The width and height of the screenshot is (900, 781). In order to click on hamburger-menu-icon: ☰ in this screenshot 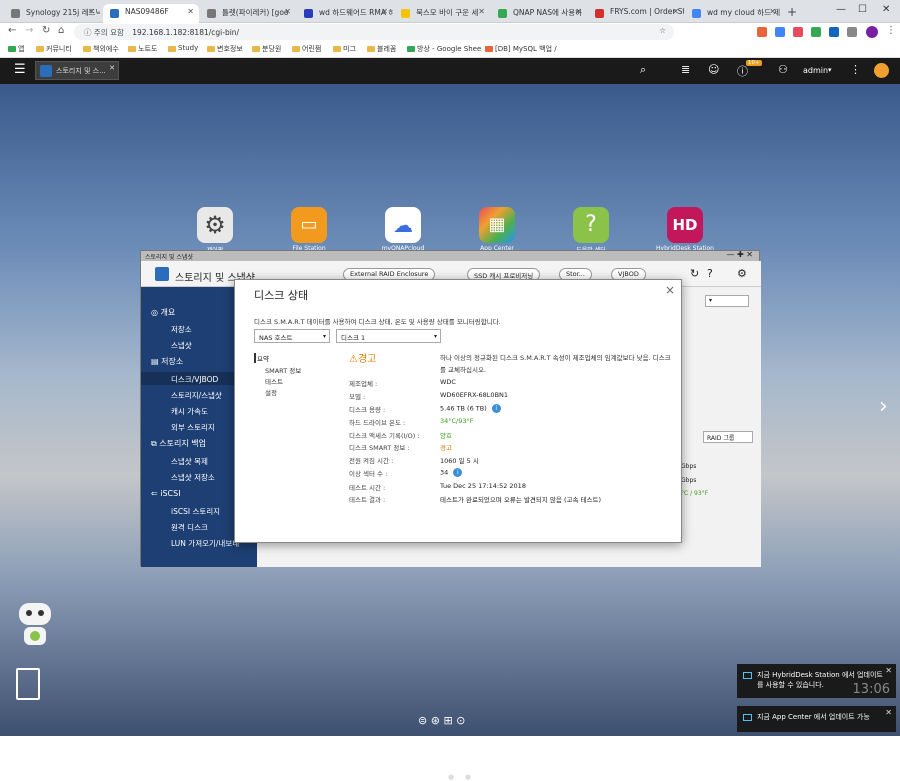, I will do `click(20, 69)`.